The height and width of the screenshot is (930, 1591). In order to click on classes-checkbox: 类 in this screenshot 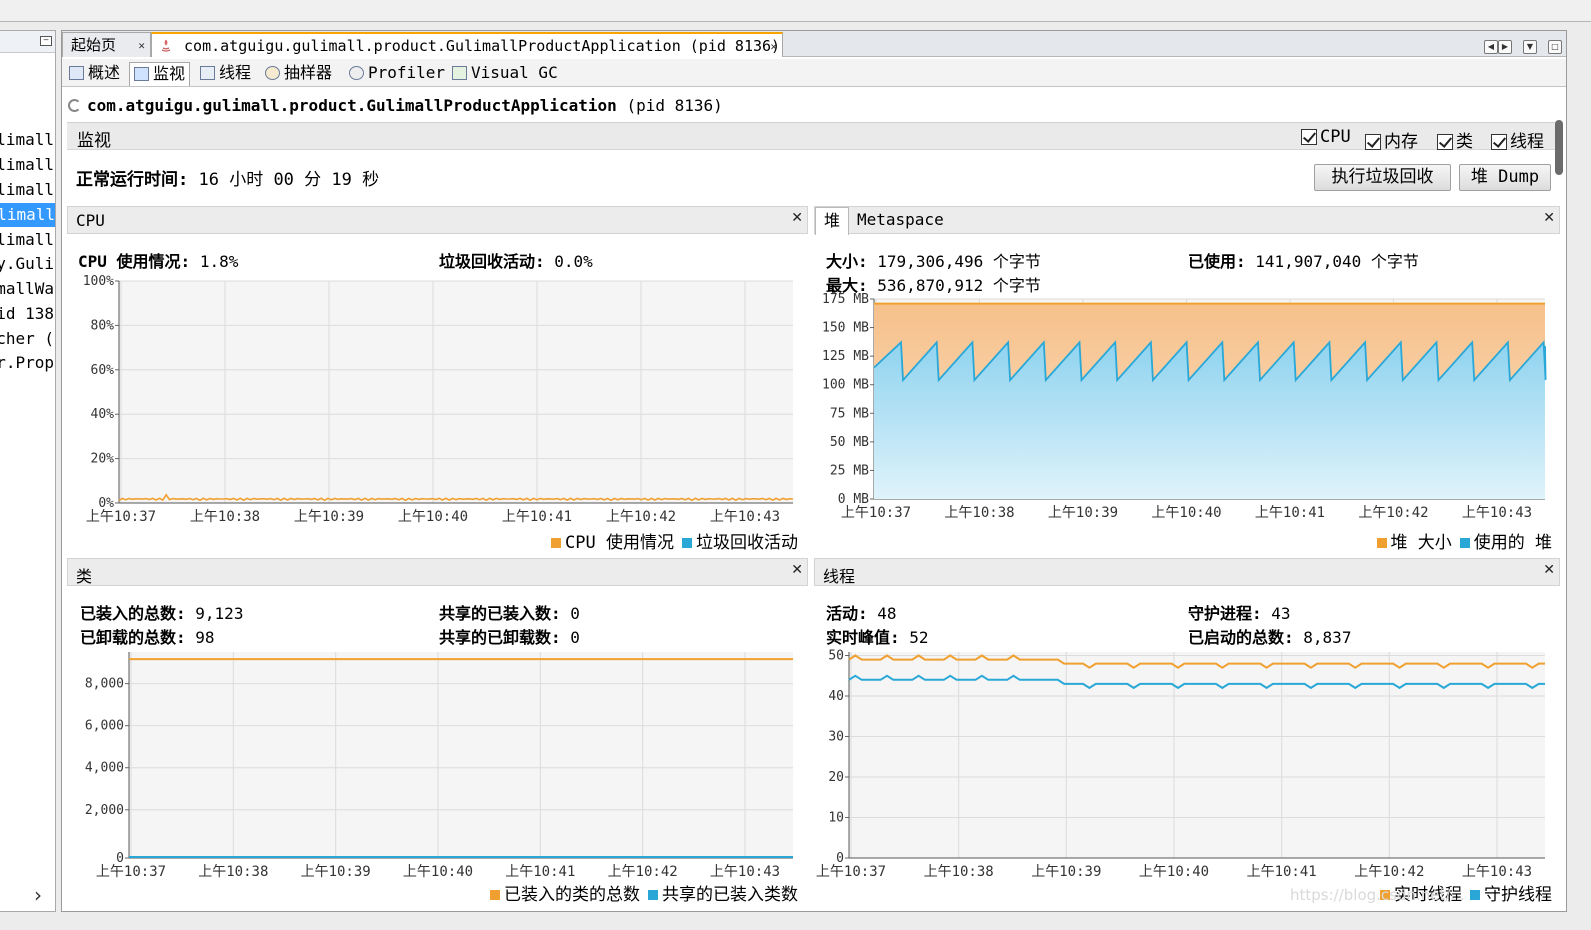, I will do `click(1455, 139)`.